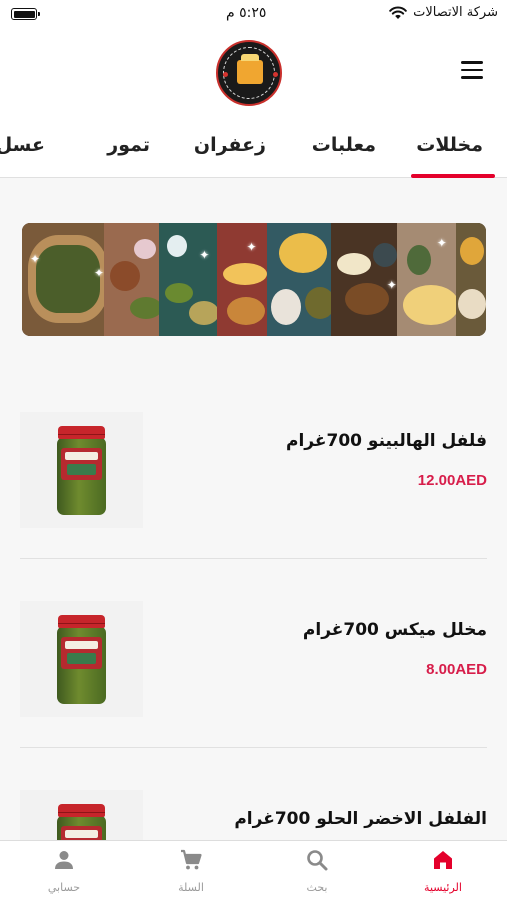 The image size is (507, 900). What do you see at coordinates (395, 630) in the screenshot?
I see `product-name: مخلل ميكس 700غرام` at bounding box center [395, 630].